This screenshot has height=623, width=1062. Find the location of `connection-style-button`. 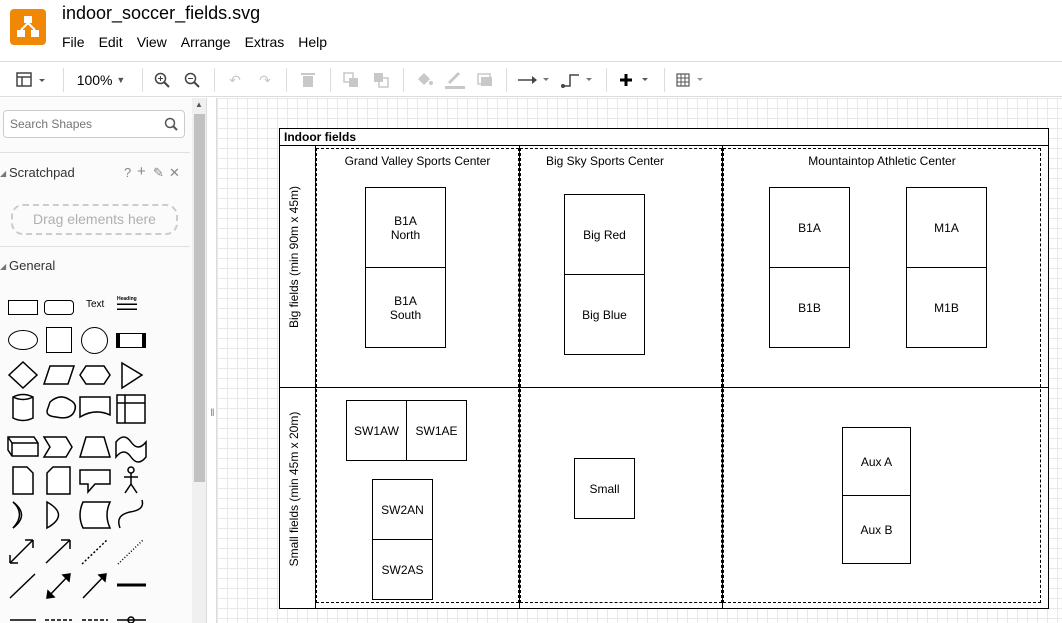

connection-style-button is located at coordinates (534, 80).